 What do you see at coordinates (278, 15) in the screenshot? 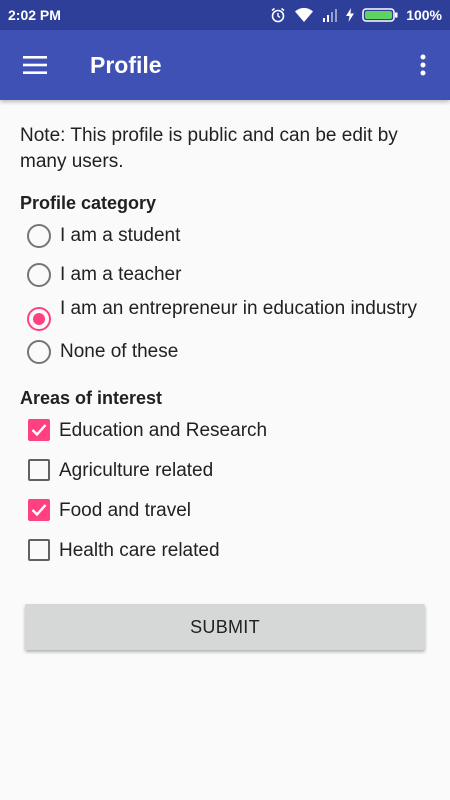
I see `alarm-icon` at bounding box center [278, 15].